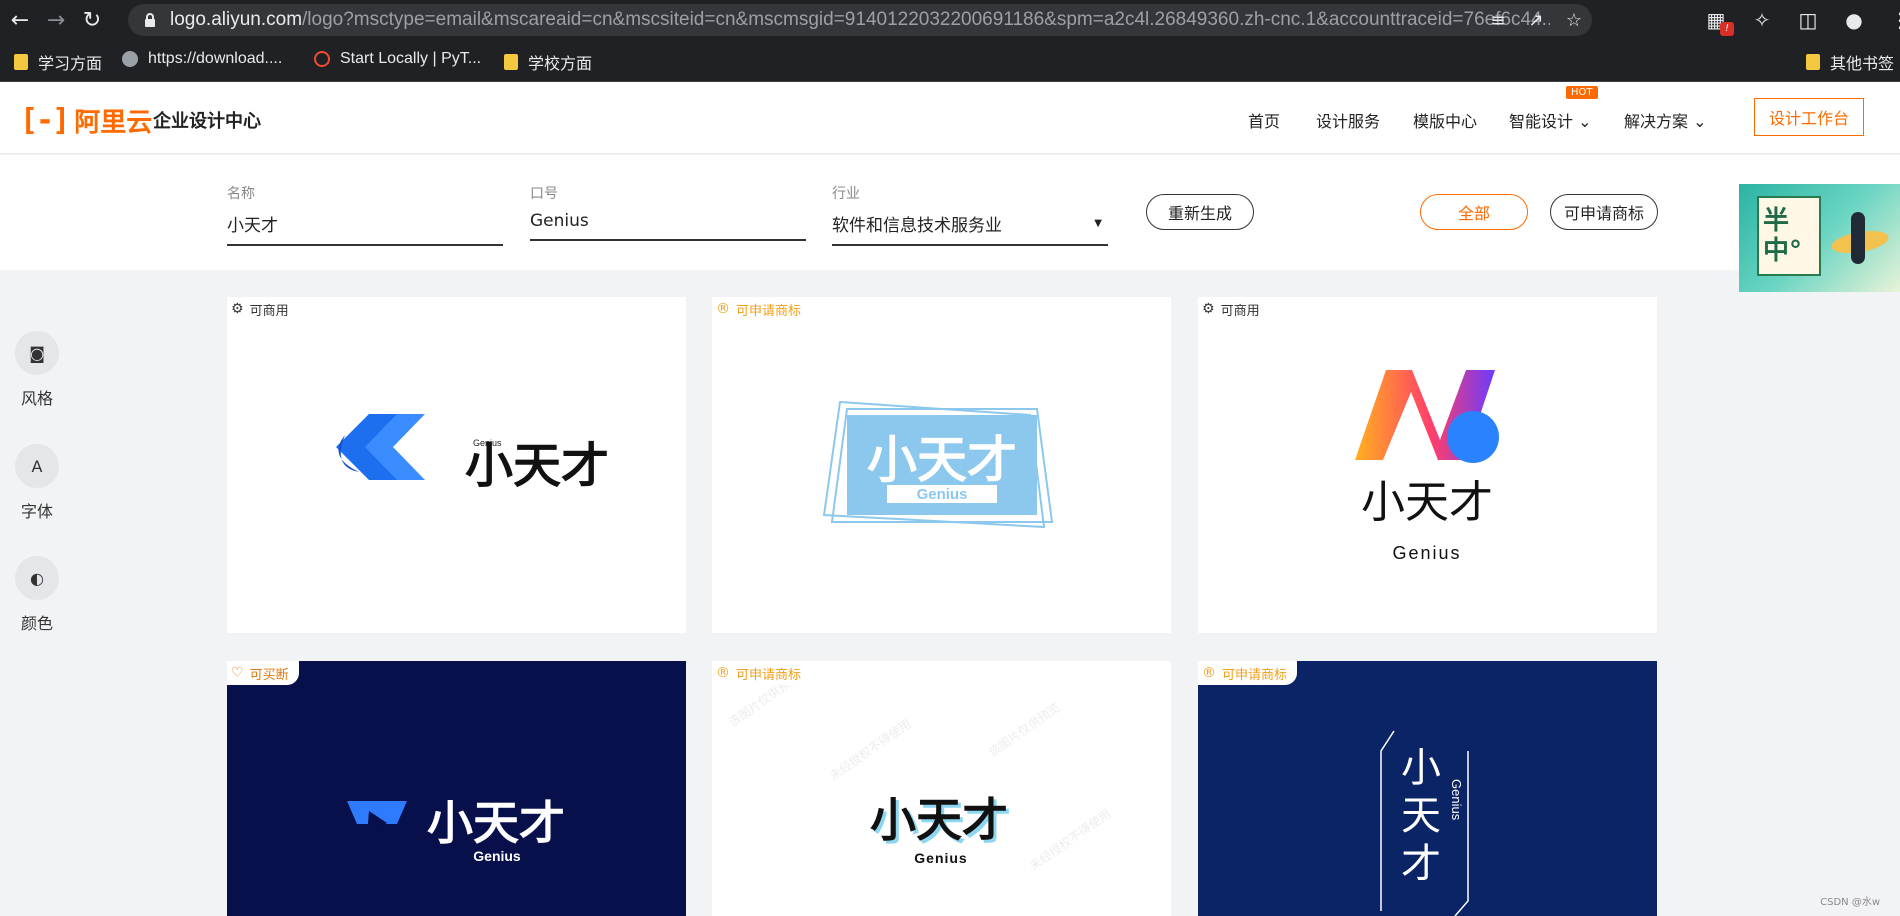  I want to click on industry-field: 行业 软件和信息技术服务业 ▼, so click(970, 214).